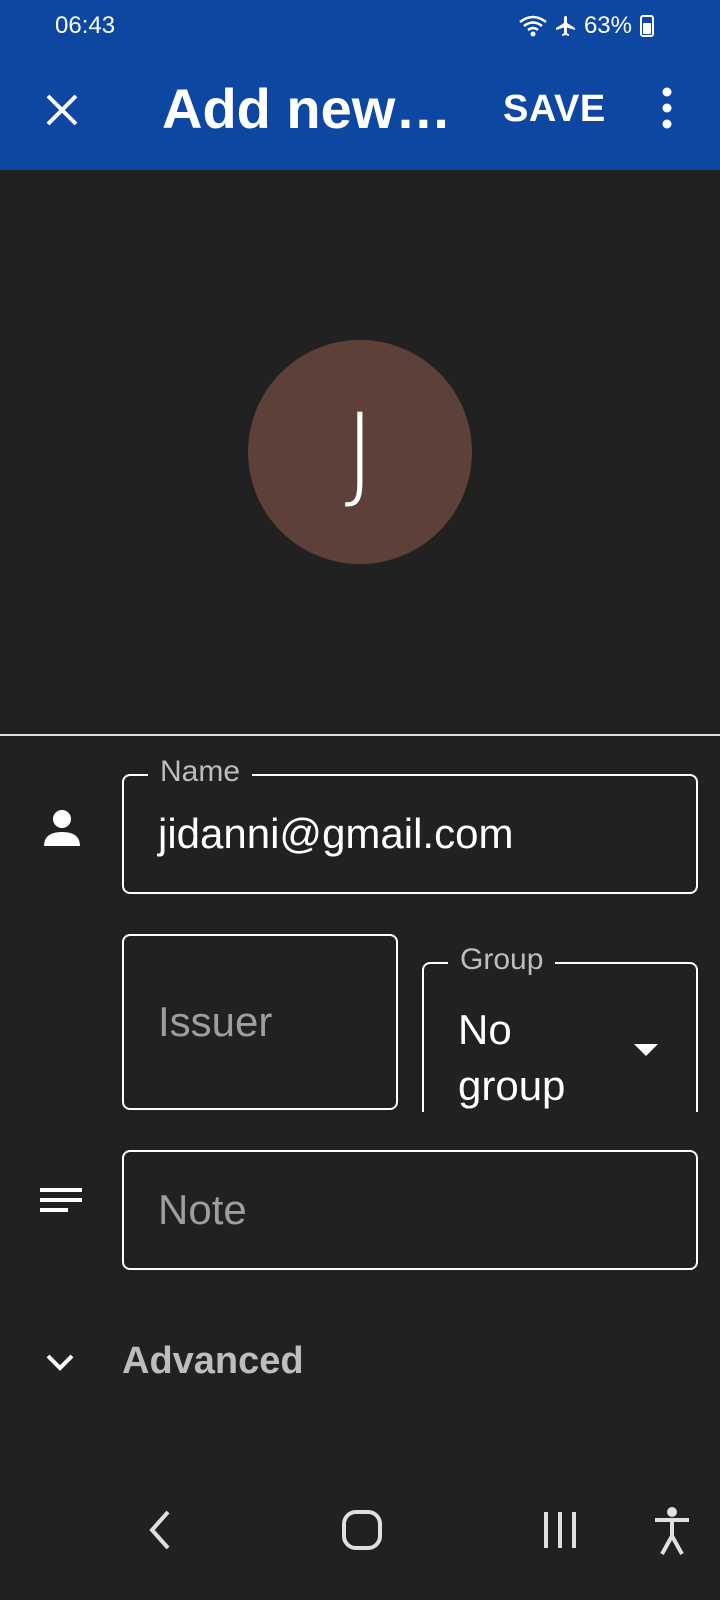 This screenshot has height=1600, width=720. Describe the element at coordinates (62, 1202) in the screenshot. I see `notes-icon` at that location.